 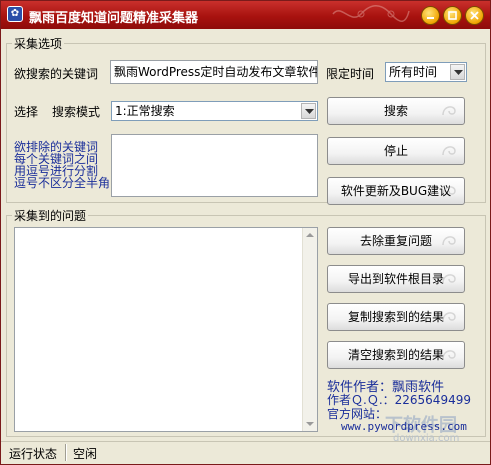 I want to click on search-button-label: 搜索, so click(x=395, y=111).